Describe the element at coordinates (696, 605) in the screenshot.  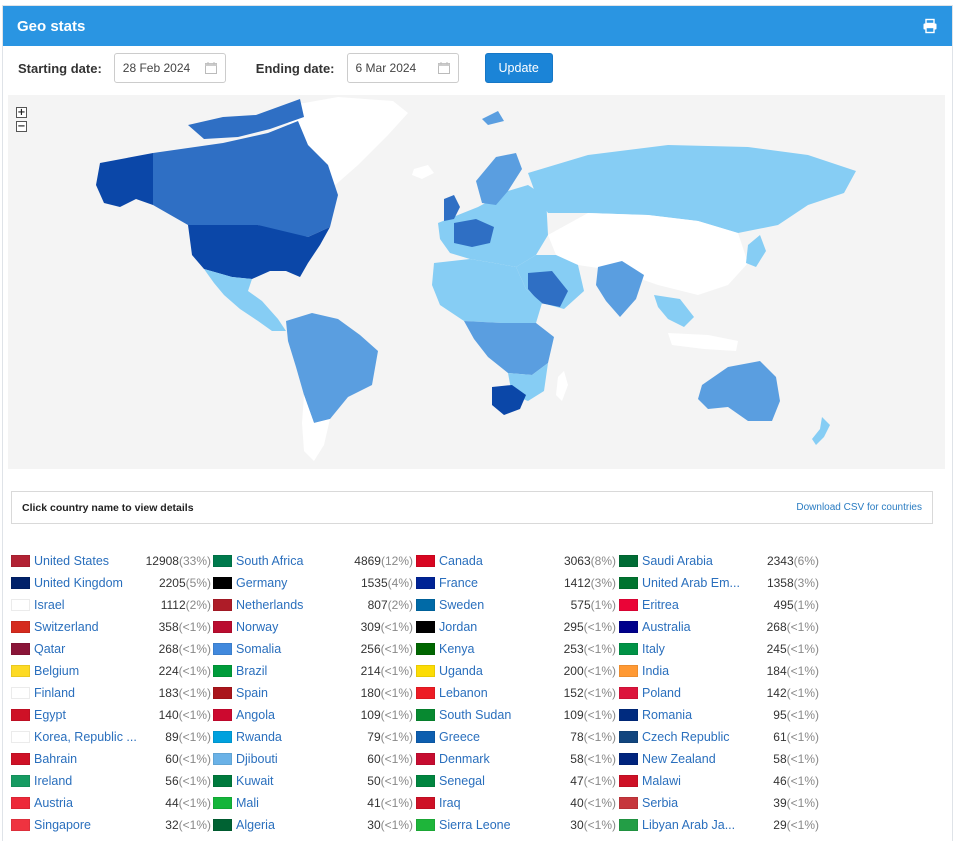
I see `country-name-link: Eritrea` at that location.